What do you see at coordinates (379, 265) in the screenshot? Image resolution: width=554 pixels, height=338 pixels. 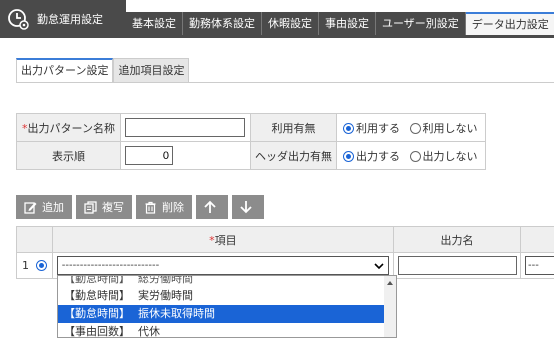 I see `chevron-down-icon` at bounding box center [379, 265].